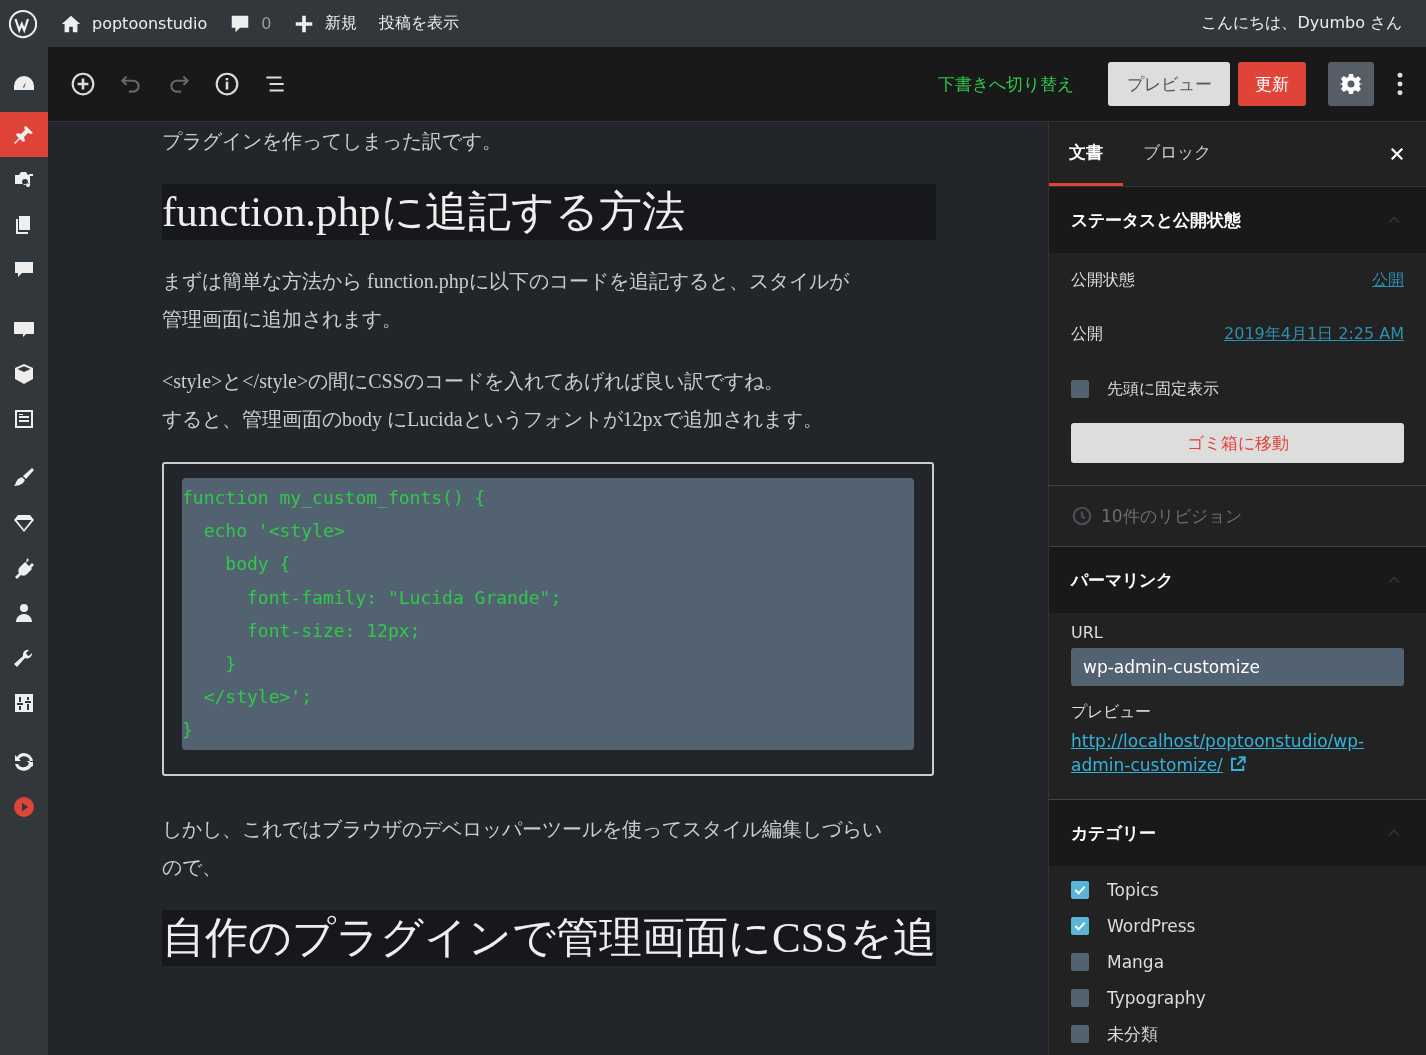  Describe the element at coordinates (266, 23) in the screenshot. I see `comment-count: 0` at that location.